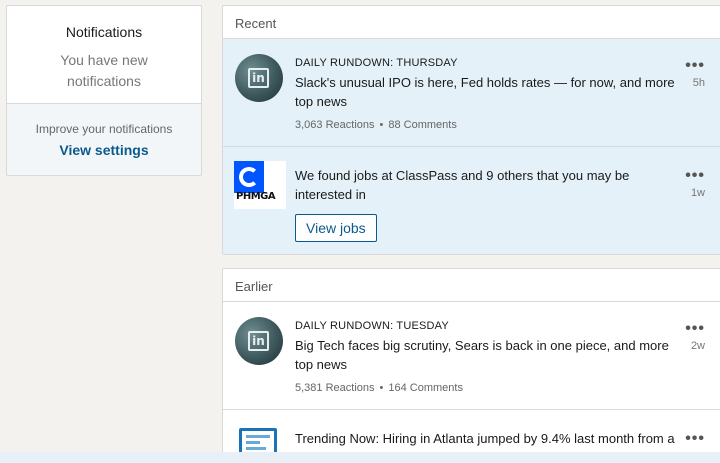  I want to click on notification-kicker: DAILY RUNDOWN: TUESDAY, so click(372, 326).